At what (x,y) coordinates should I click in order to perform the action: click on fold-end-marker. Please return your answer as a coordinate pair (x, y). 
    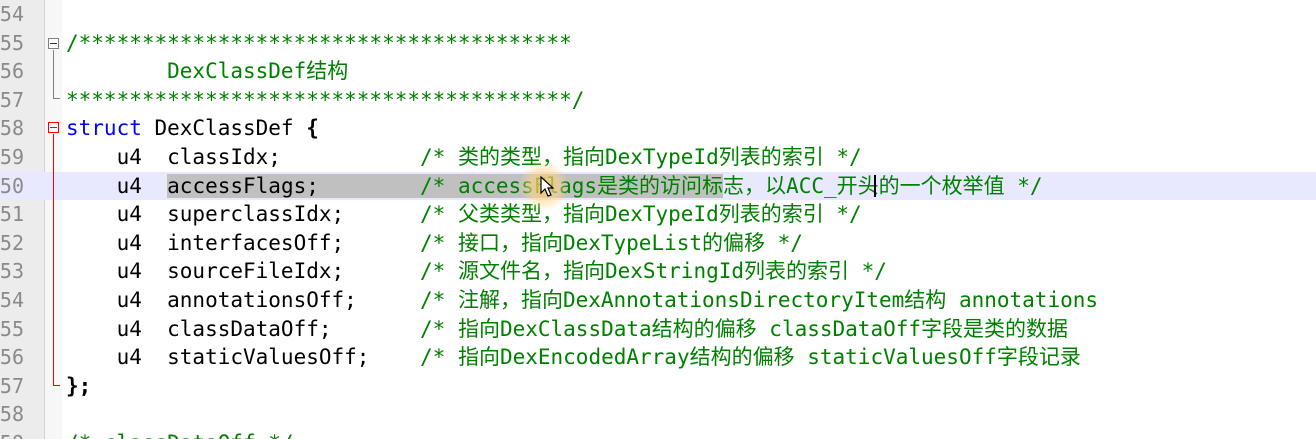
    Looking at the image, I should click on (56, 98).